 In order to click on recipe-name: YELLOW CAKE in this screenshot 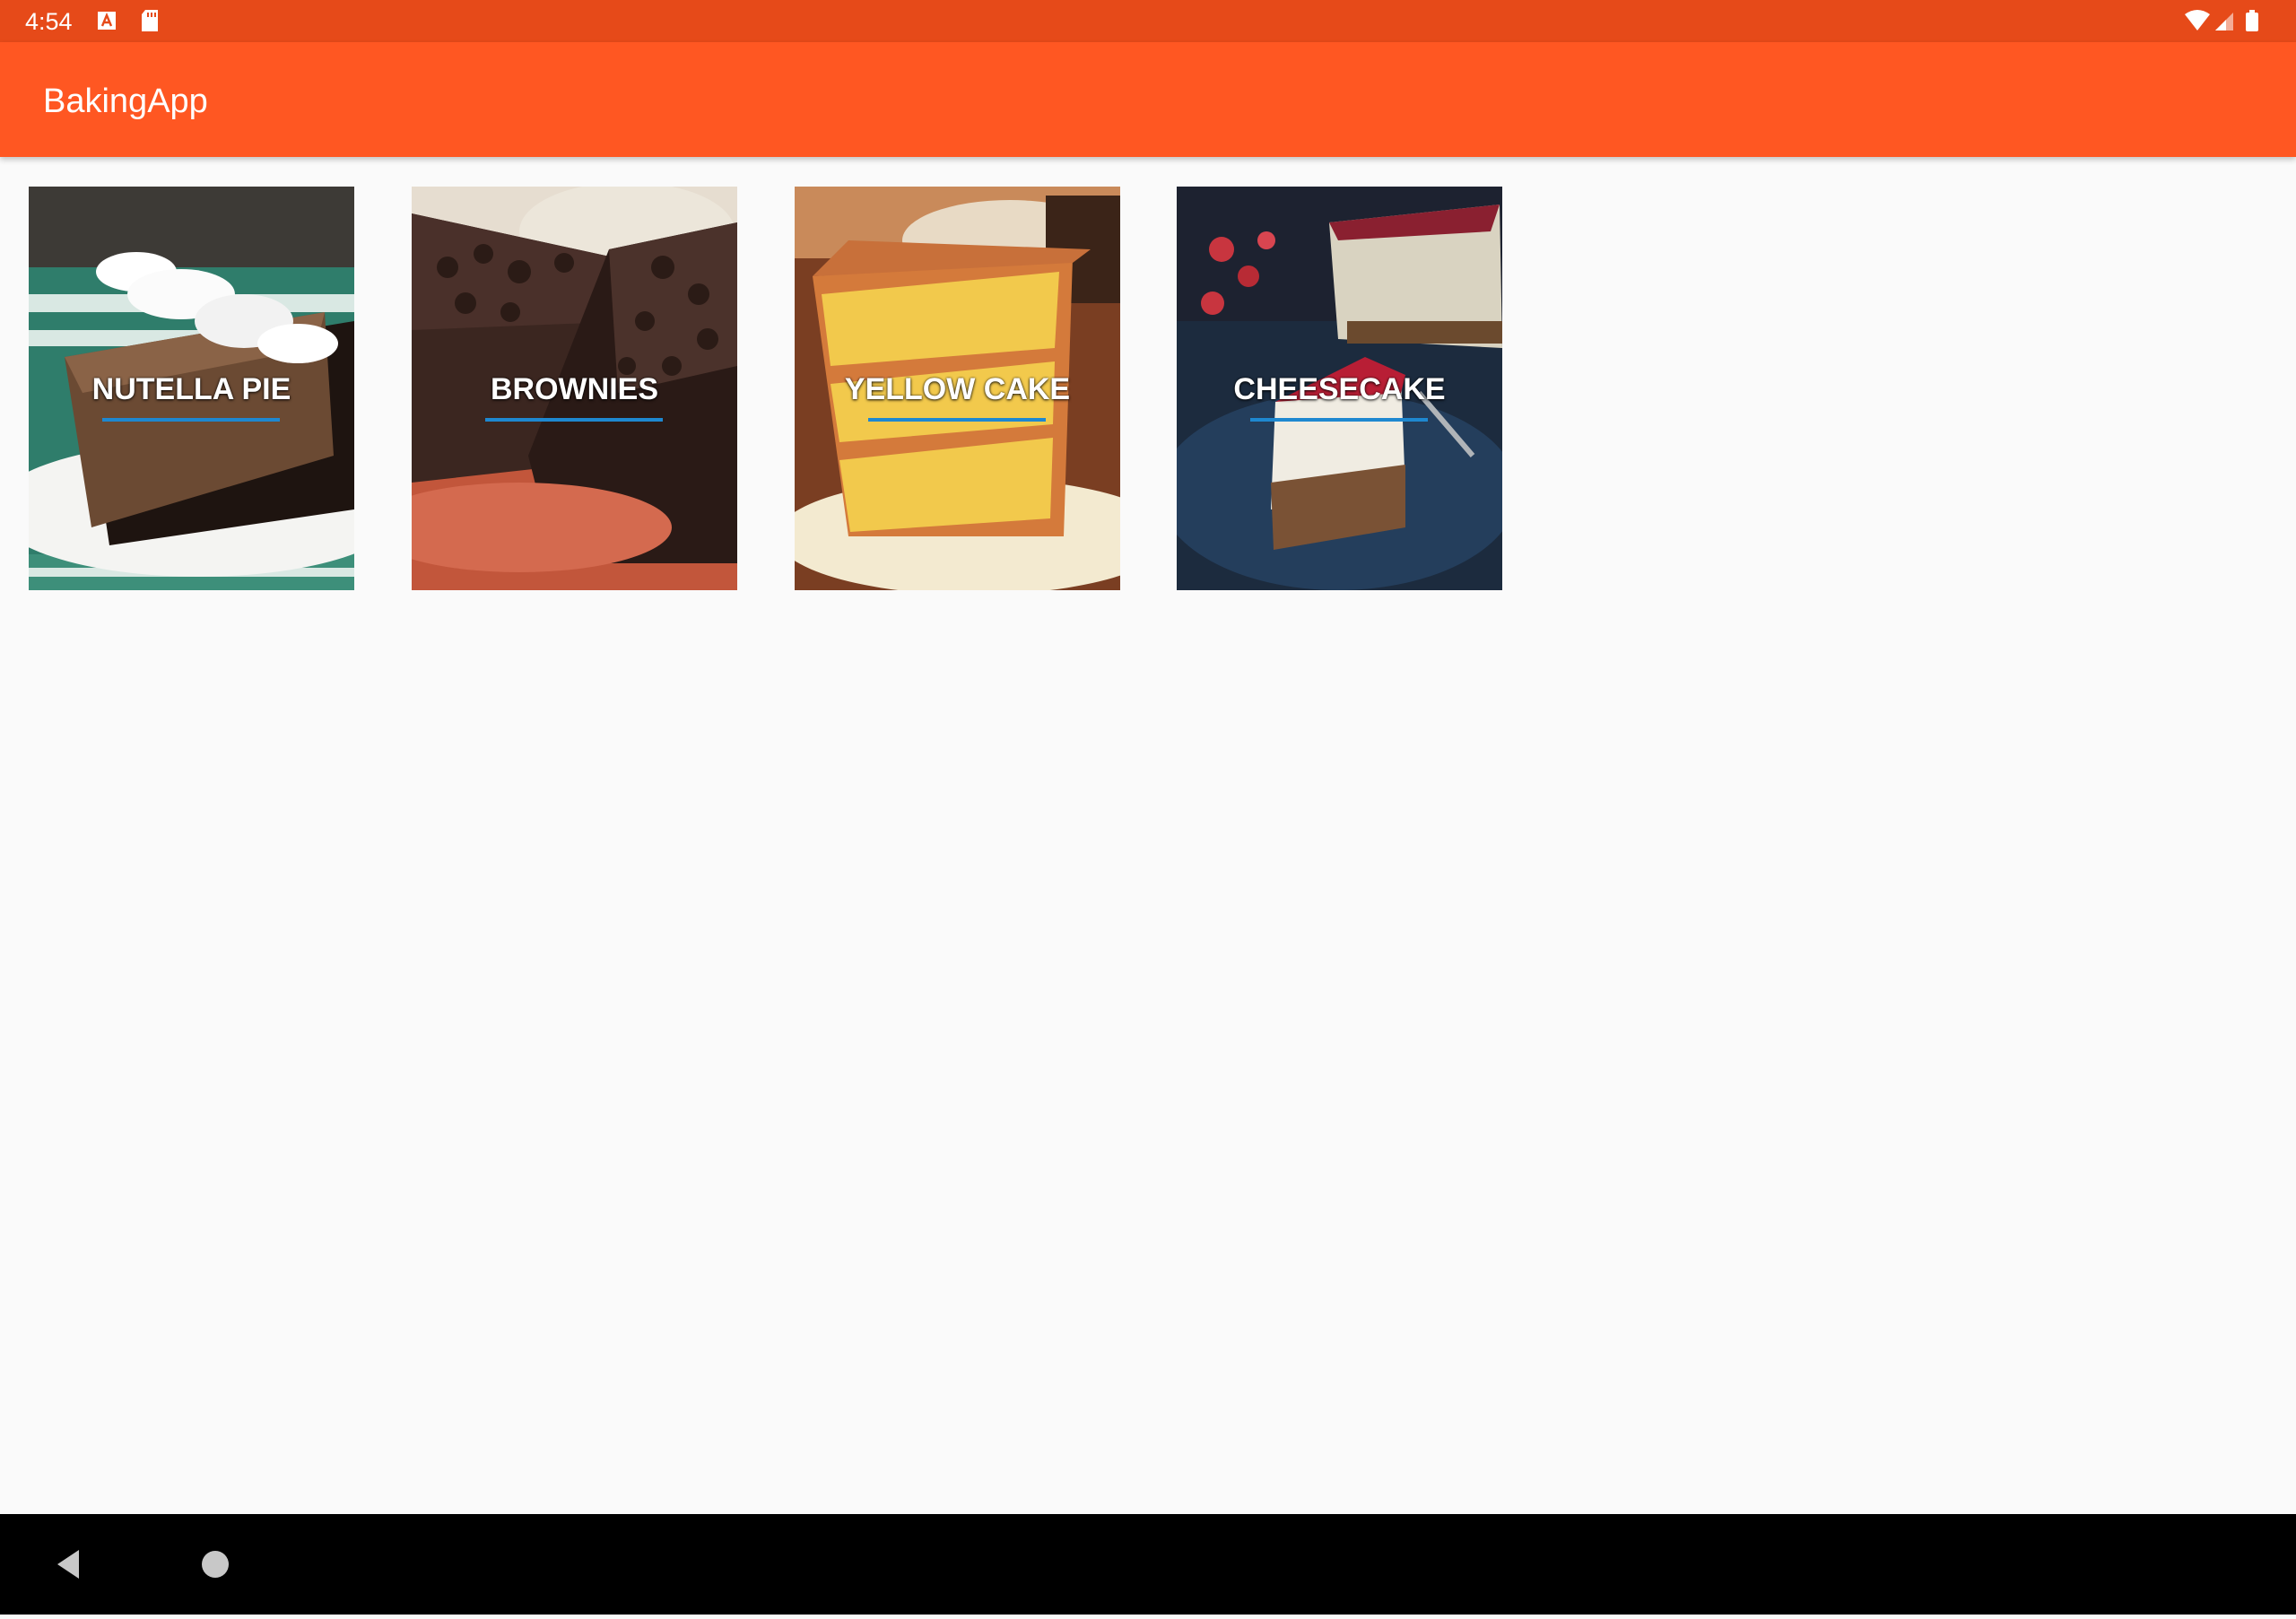, I will do `click(957, 389)`.